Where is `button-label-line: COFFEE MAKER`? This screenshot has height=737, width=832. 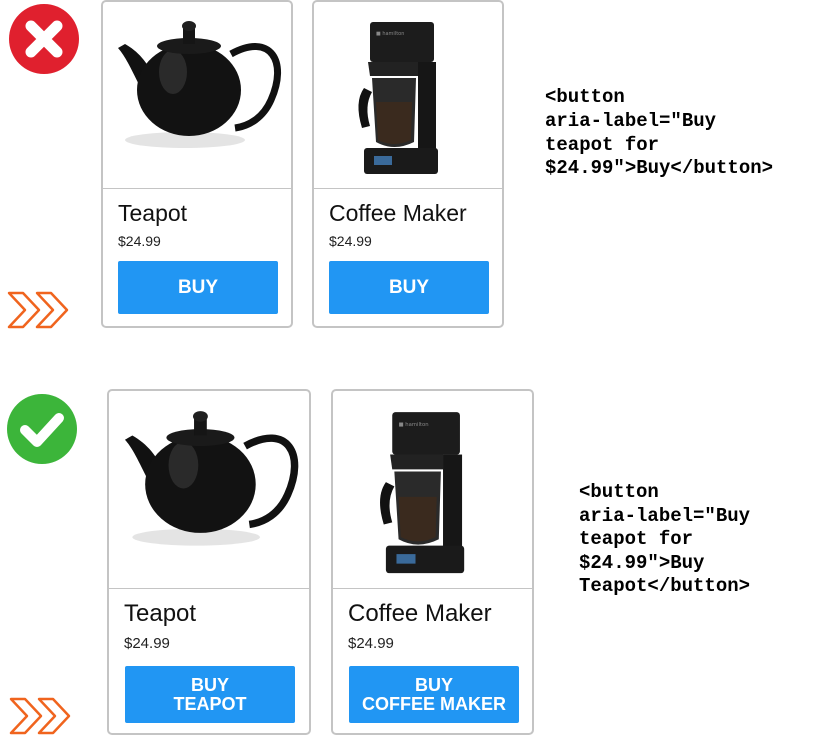
button-label-line: COFFEE MAKER is located at coordinates (434, 703).